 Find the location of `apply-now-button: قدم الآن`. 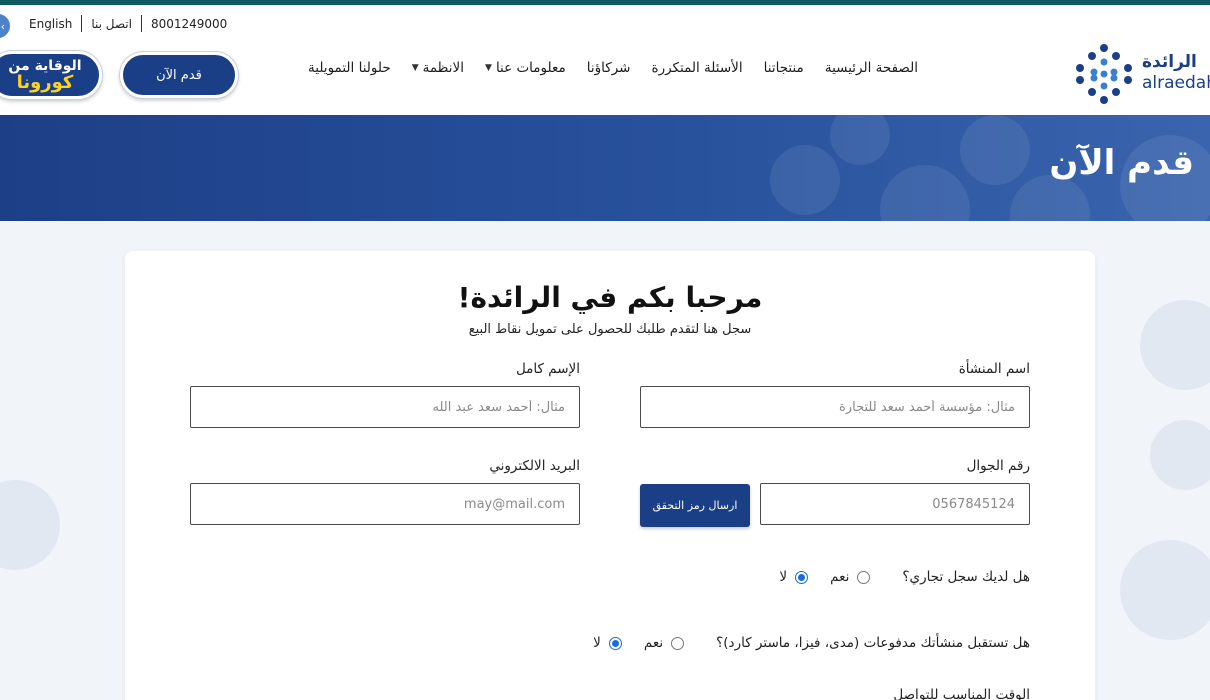

apply-now-button: قدم الآن is located at coordinates (179, 75).